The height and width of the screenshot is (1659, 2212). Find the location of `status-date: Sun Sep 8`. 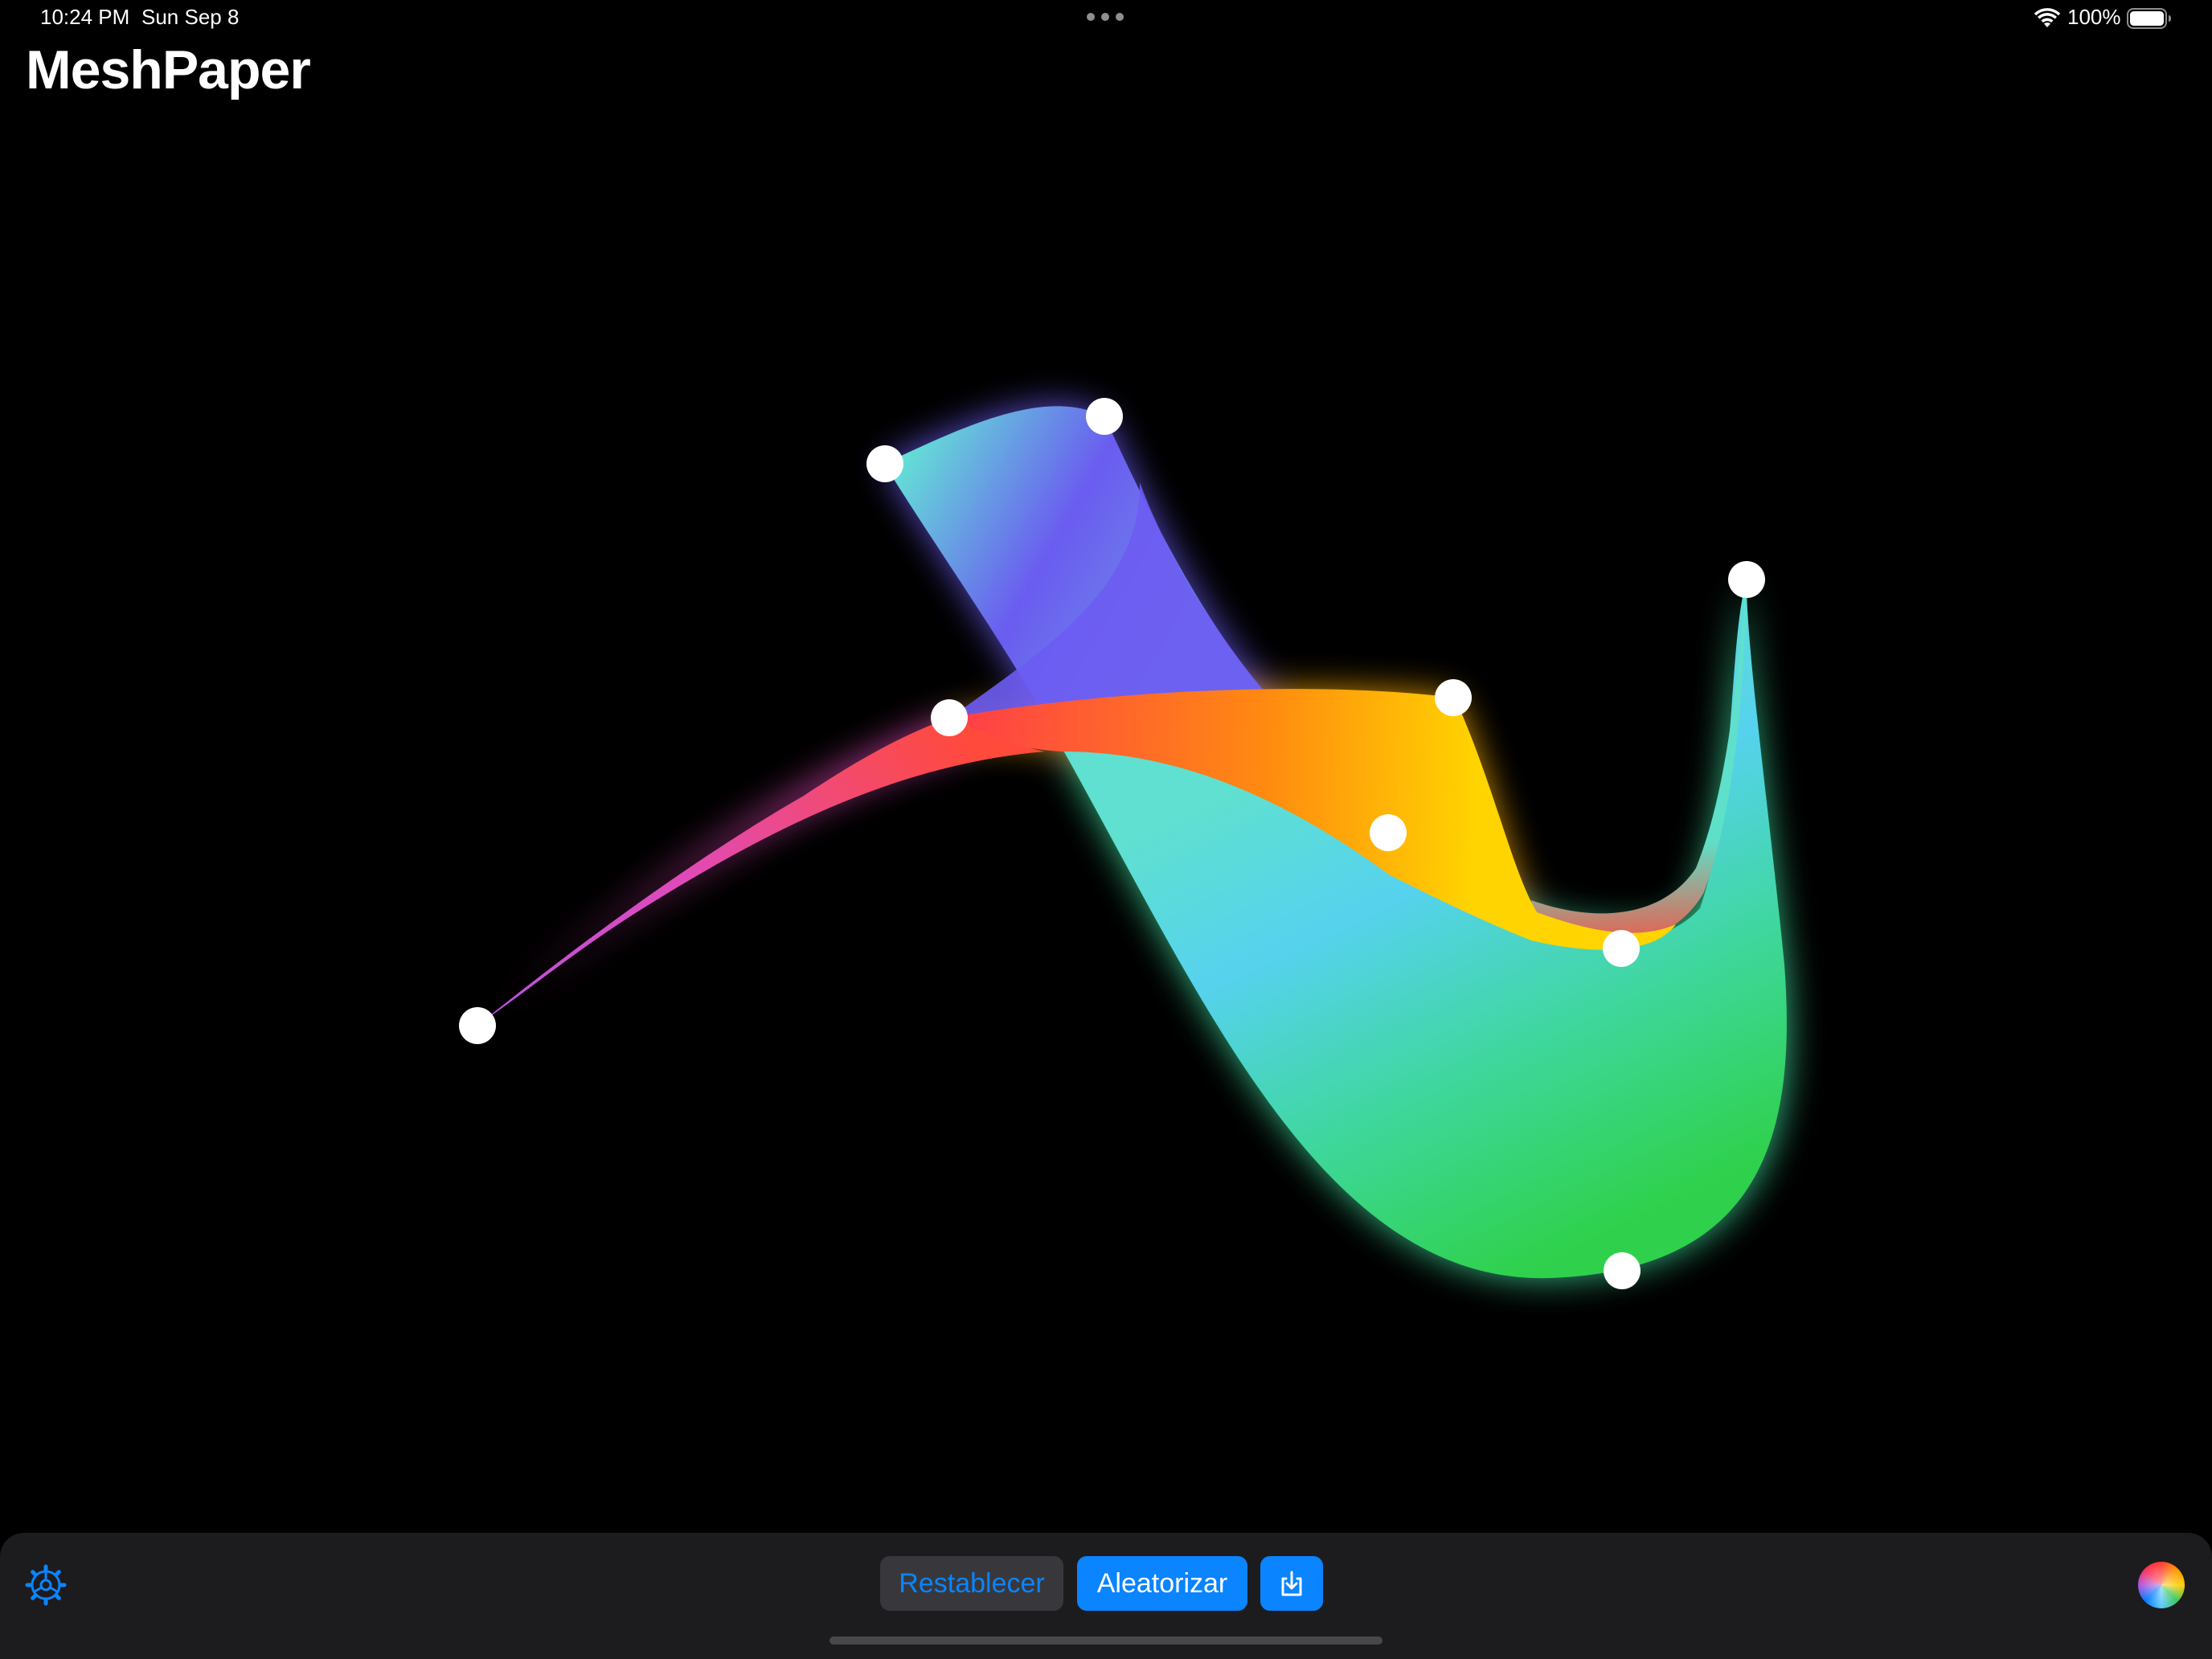

status-date: Sun Sep 8 is located at coordinates (190, 17).